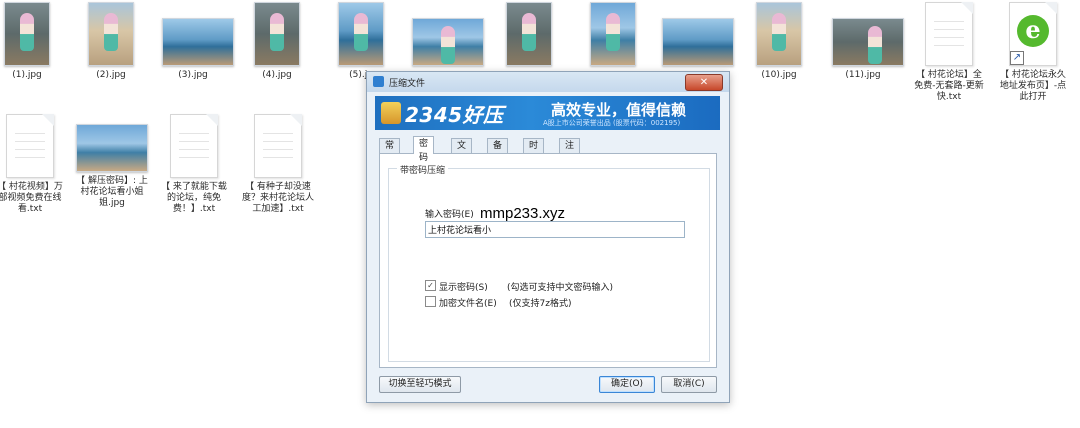 Image resolution: width=1080 pixels, height=428 pixels. What do you see at coordinates (111, 75) in the screenshot?
I see `file-name: (2).jpg` at bounding box center [111, 75].